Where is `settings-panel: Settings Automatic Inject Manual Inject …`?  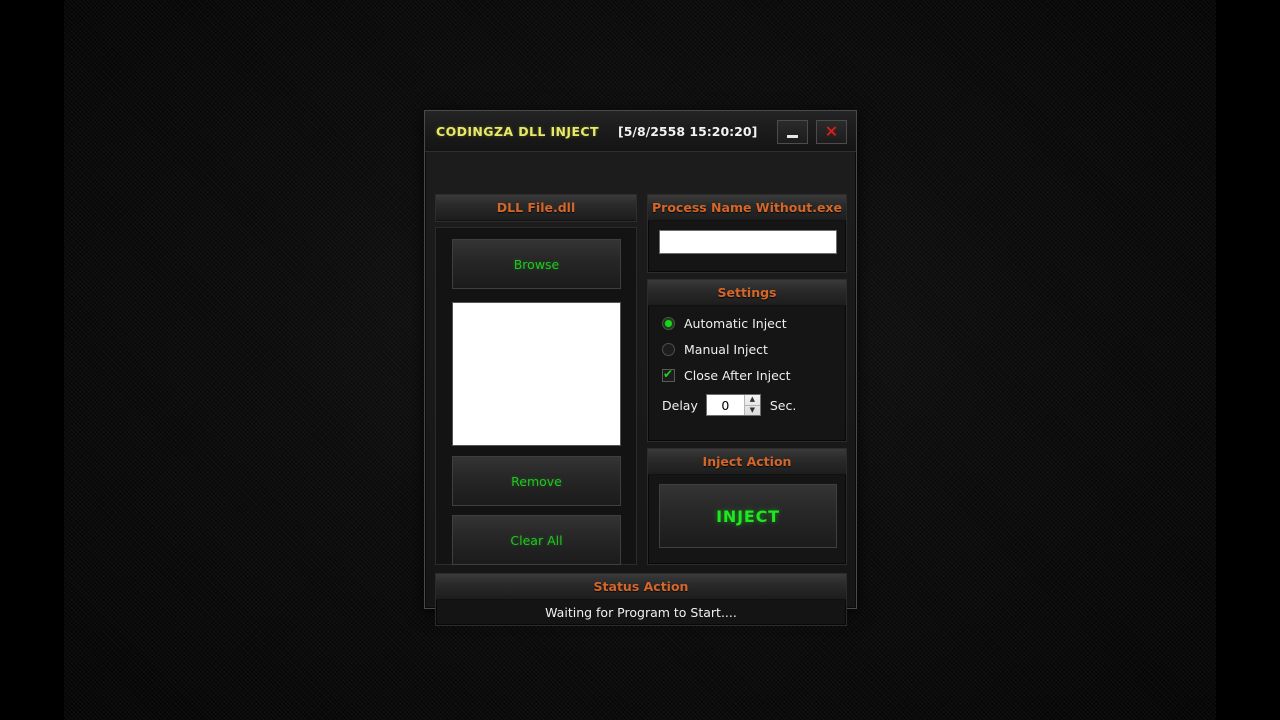 settings-panel: Settings Automatic Inject Manual Inject … is located at coordinates (747, 360).